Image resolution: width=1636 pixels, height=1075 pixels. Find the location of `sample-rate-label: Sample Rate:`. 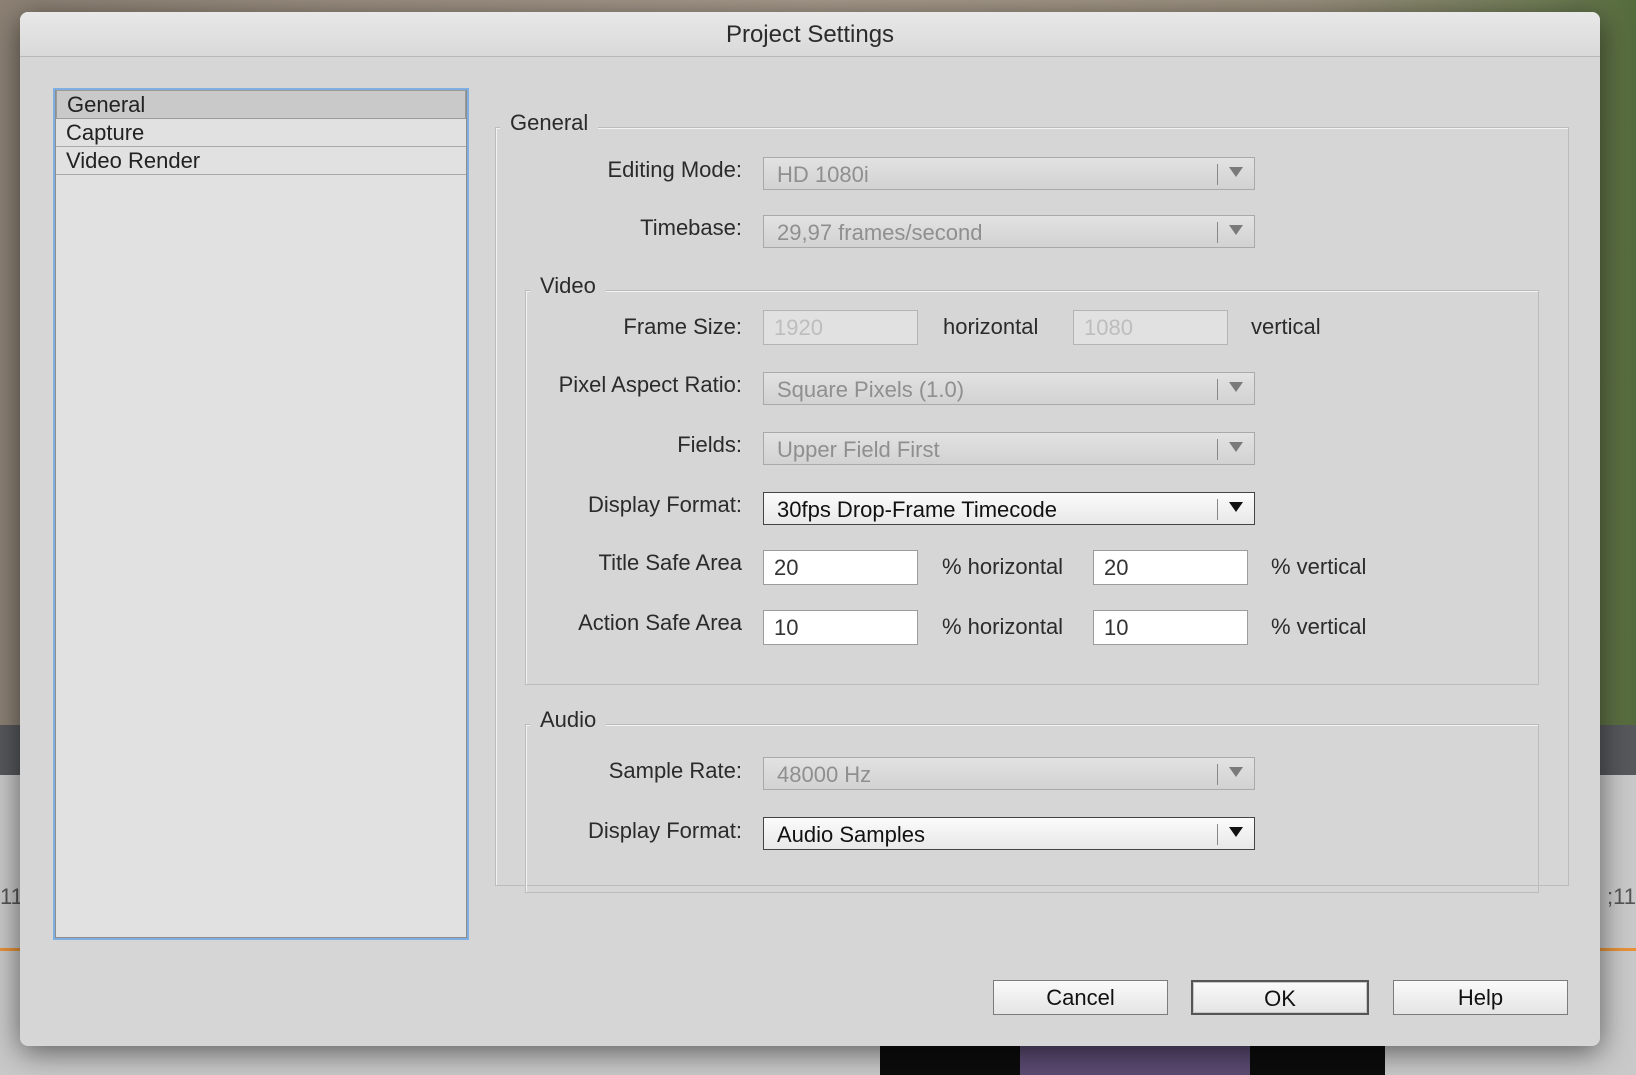

sample-rate-label: Sample Rate: is located at coordinates (675, 770).